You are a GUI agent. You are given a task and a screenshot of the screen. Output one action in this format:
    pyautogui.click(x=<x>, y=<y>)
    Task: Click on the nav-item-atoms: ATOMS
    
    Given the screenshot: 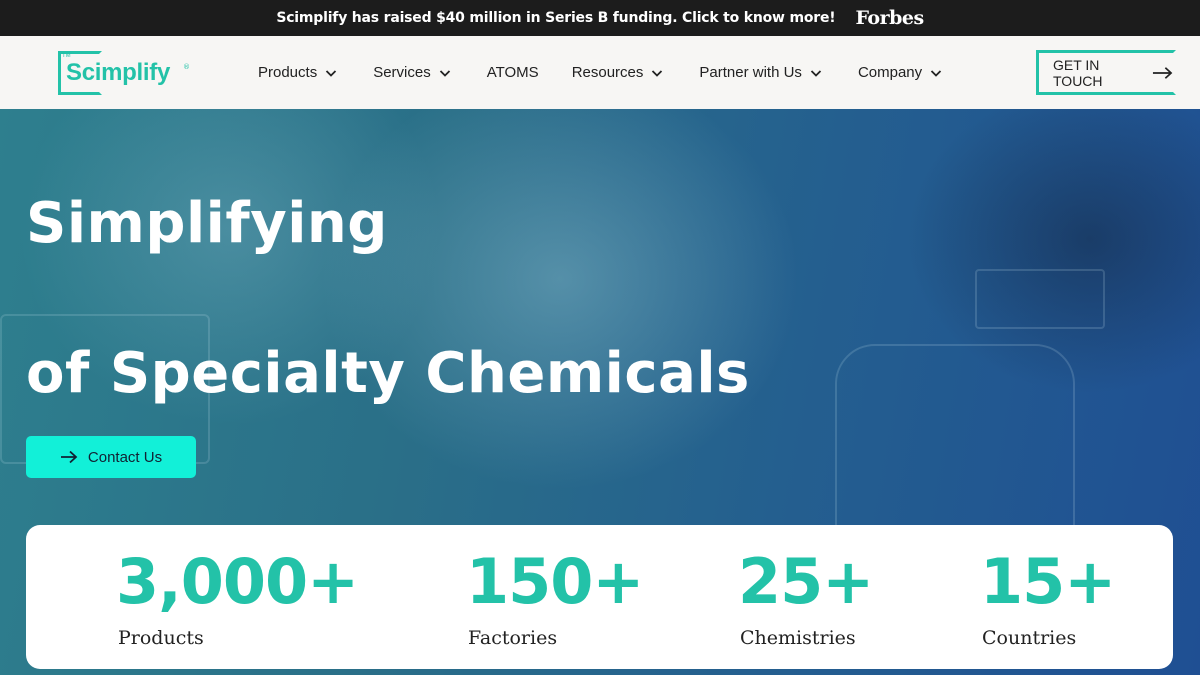 What is the action you would take?
    pyautogui.click(x=513, y=72)
    